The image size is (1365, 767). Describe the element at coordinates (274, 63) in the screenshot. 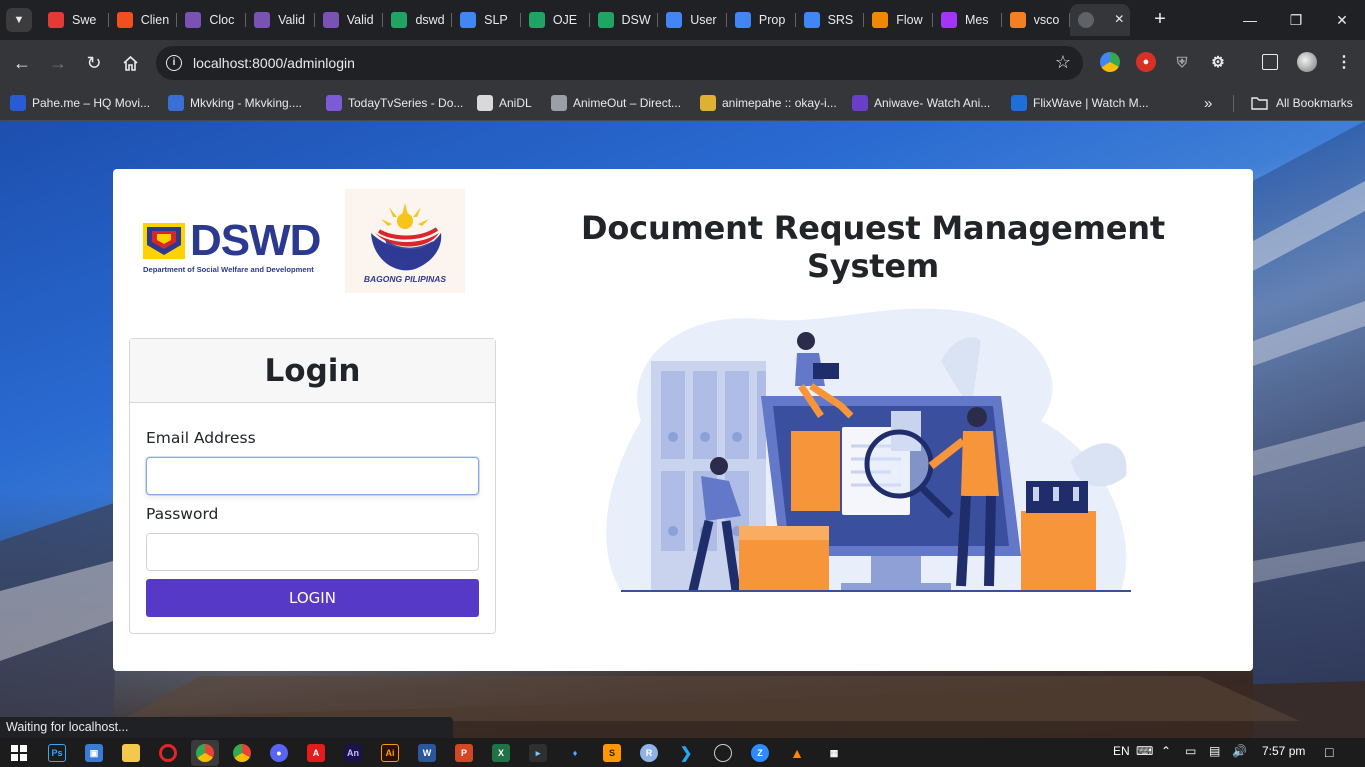

I see `address-url: localhost:8000/adminlogin` at that location.